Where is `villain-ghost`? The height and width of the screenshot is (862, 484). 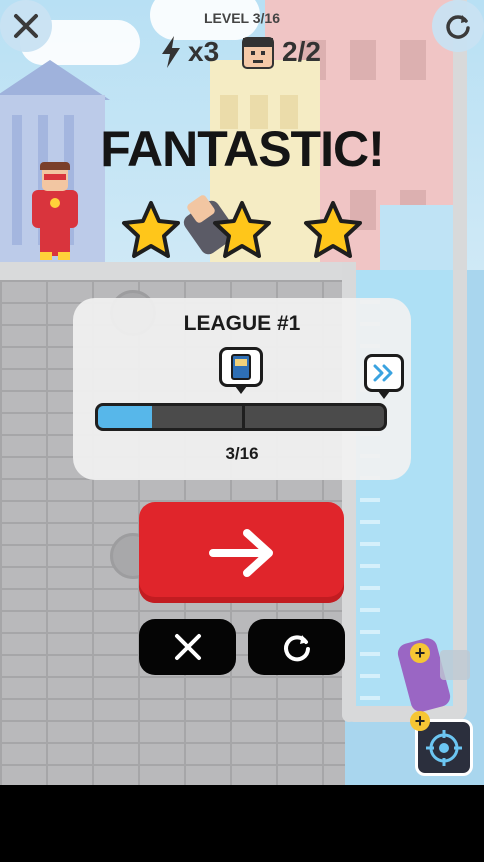
villain-ghost is located at coordinates (455, 665).